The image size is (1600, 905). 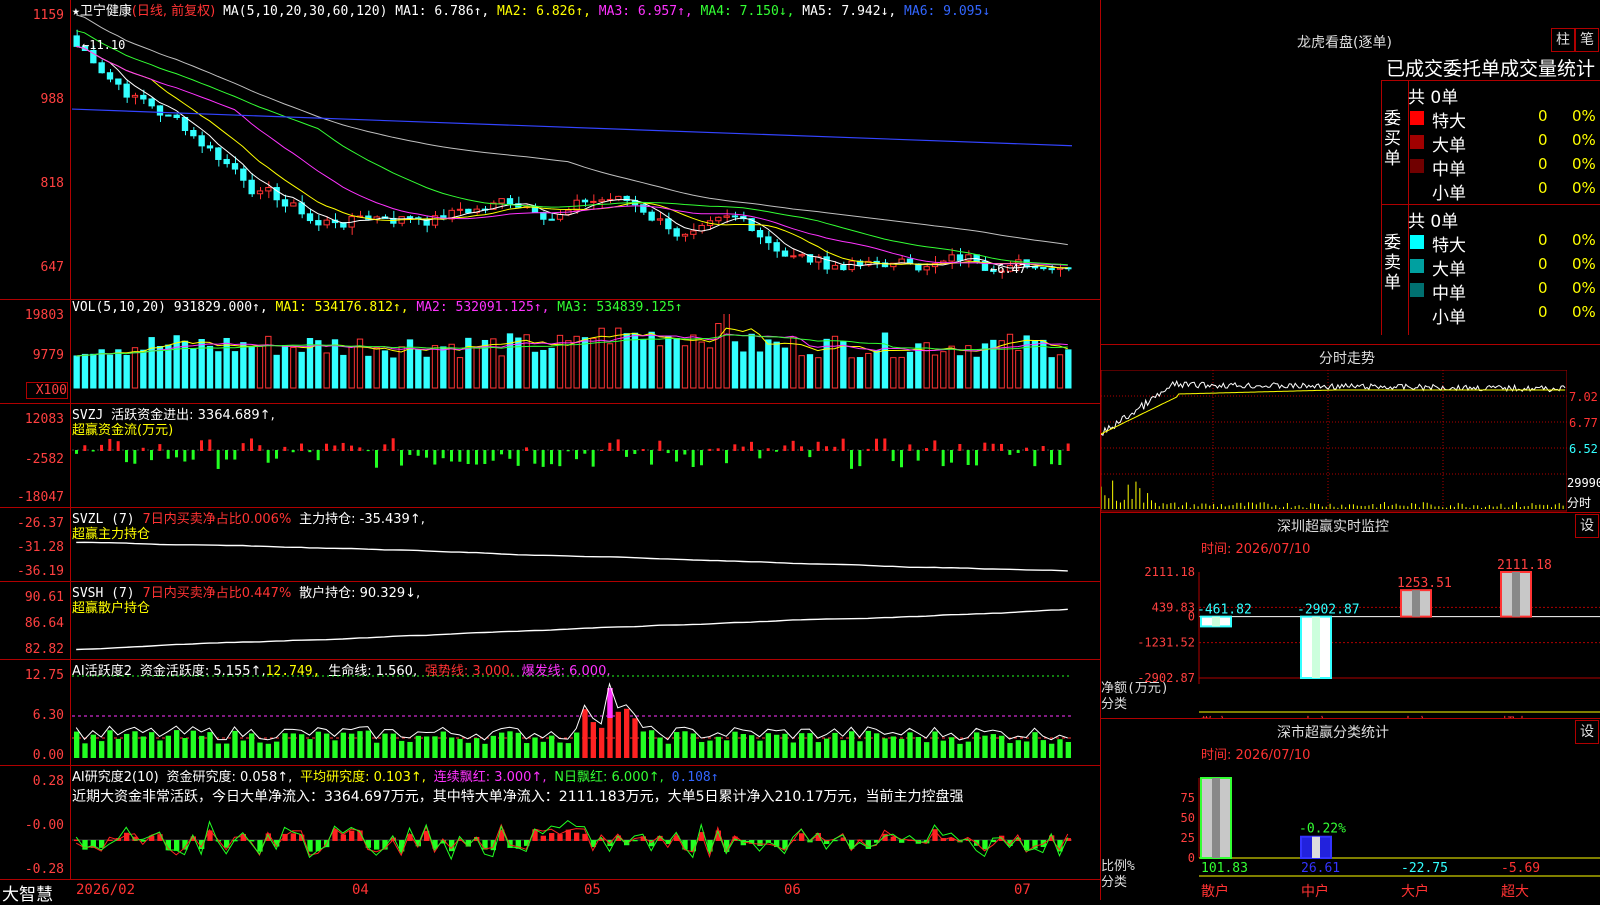 I want to click on vol-ma1: MA1: 534176.812↑,, so click(x=342, y=307).